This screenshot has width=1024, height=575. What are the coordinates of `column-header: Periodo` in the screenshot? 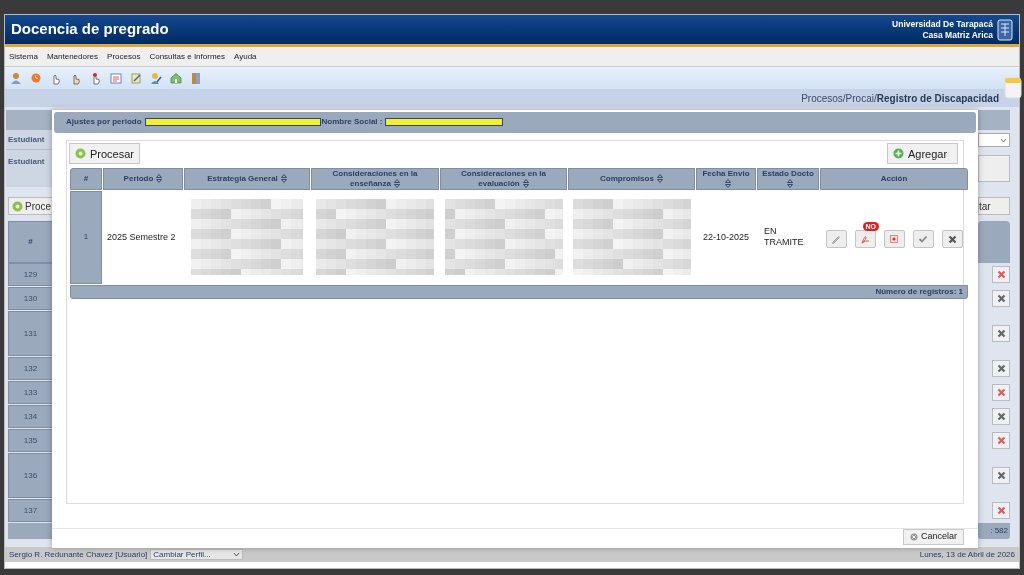 It's located at (143, 178).